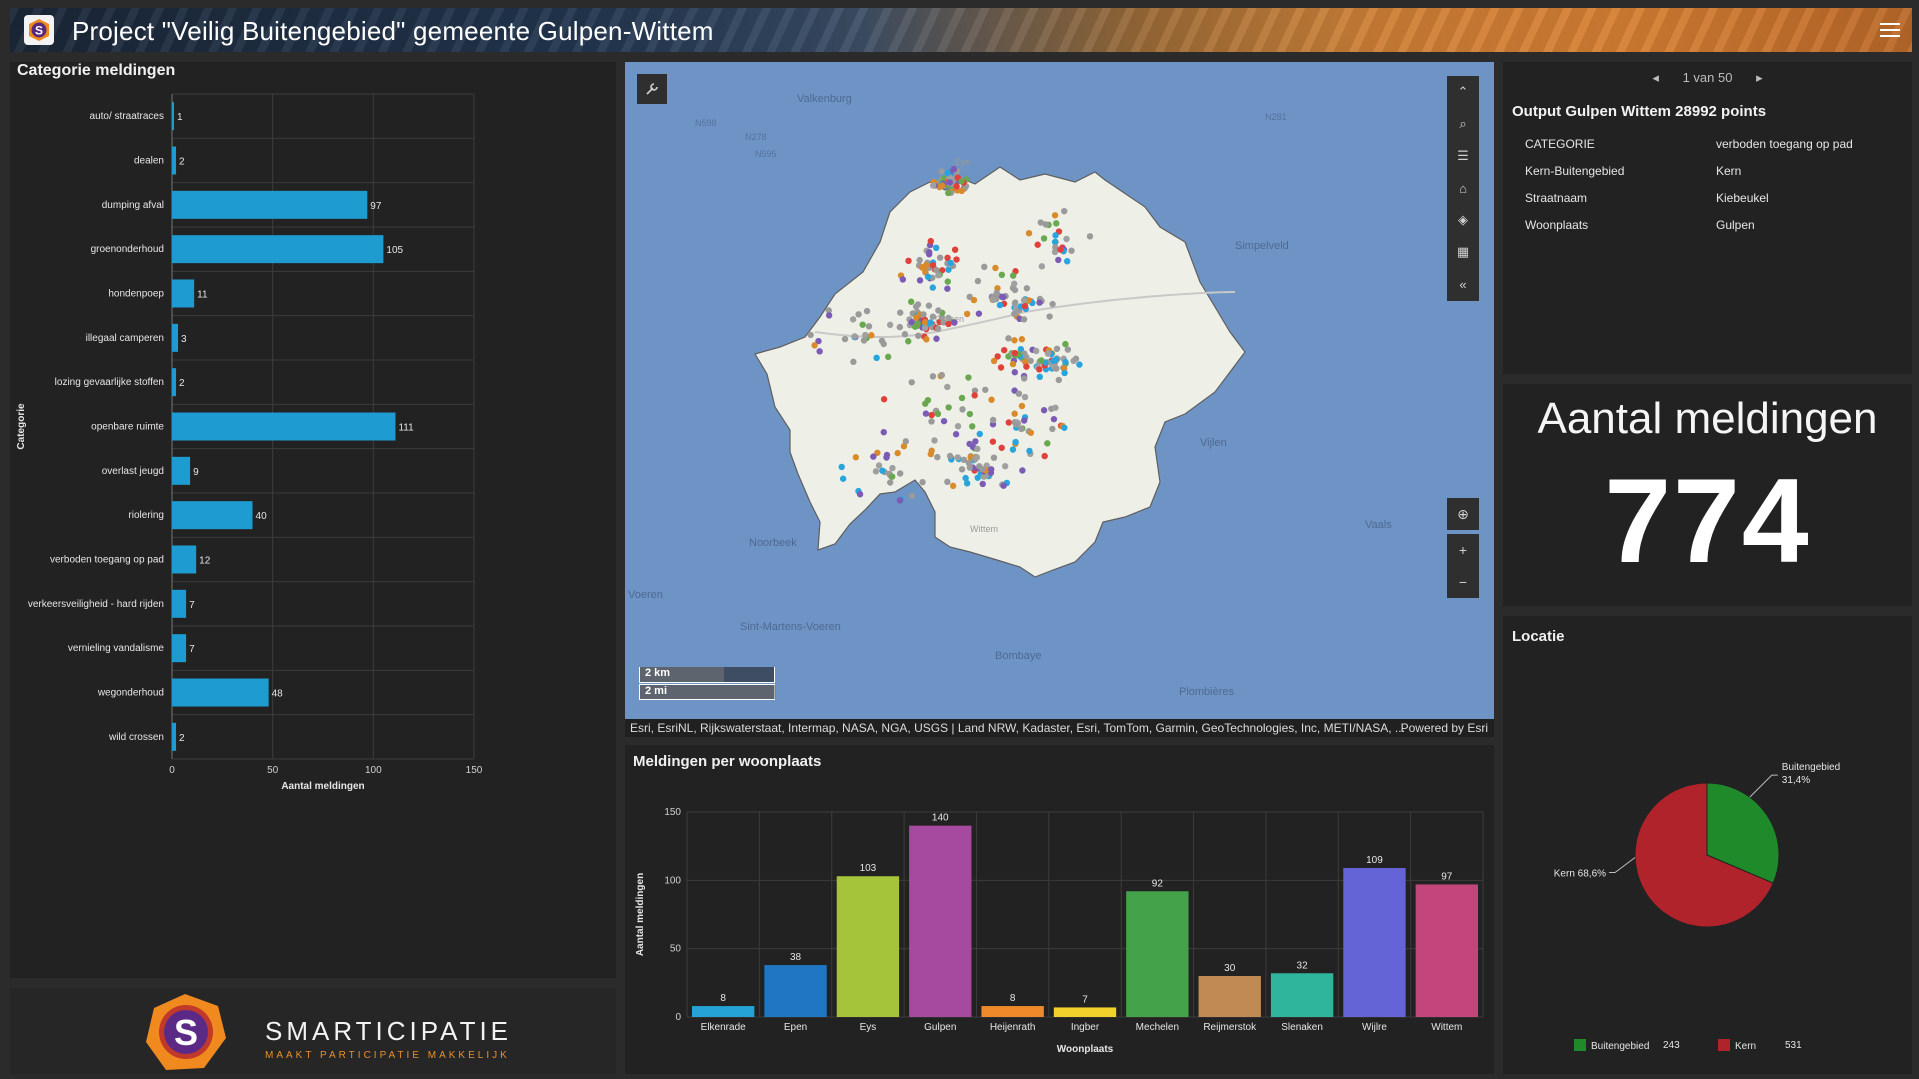  What do you see at coordinates (1759, 77) in the screenshot?
I see `next-icon: ▸` at bounding box center [1759, 77].